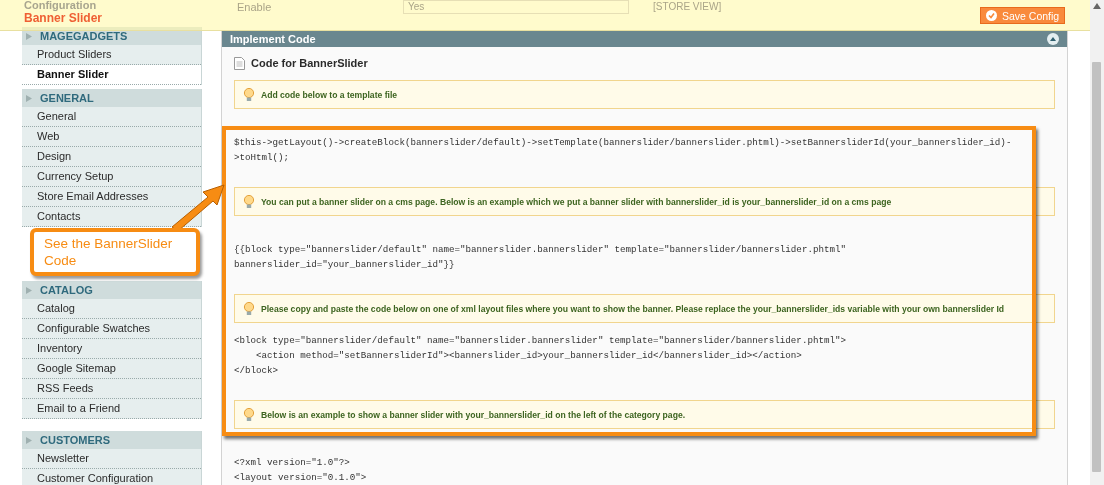 The width and height of the screenshot is (1104, 485). I want to click on page-title: Banner Slider, so click(63, 18).